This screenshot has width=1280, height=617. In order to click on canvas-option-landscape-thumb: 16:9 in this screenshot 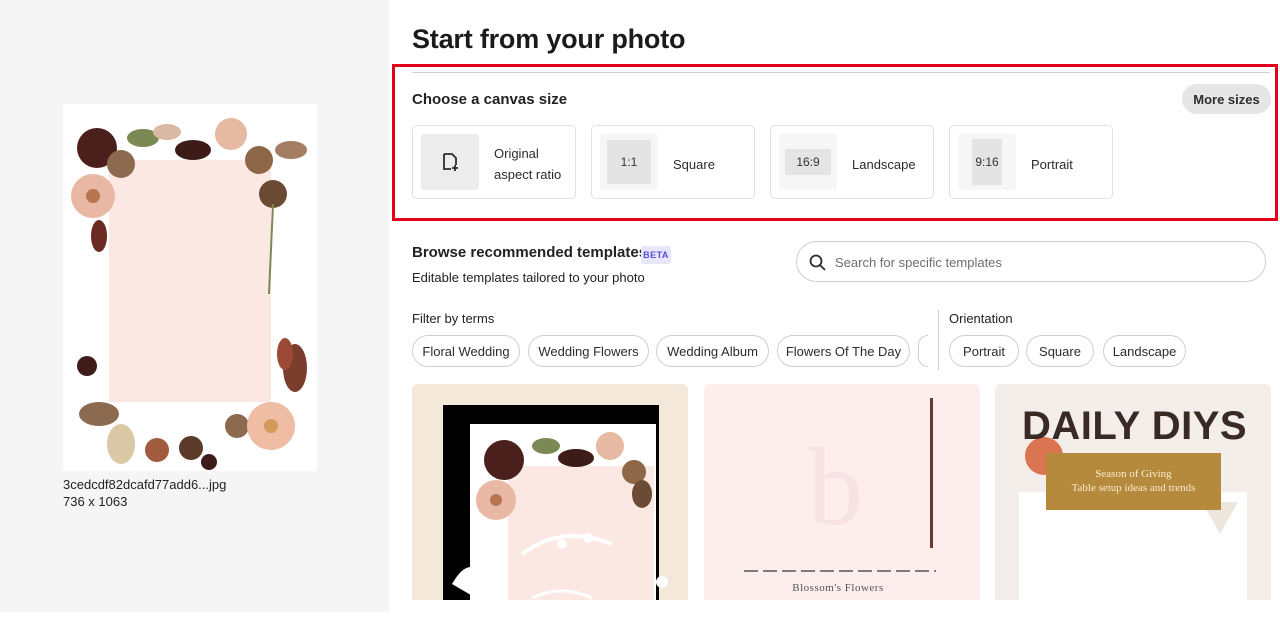, I will do `click(808, 162)`.